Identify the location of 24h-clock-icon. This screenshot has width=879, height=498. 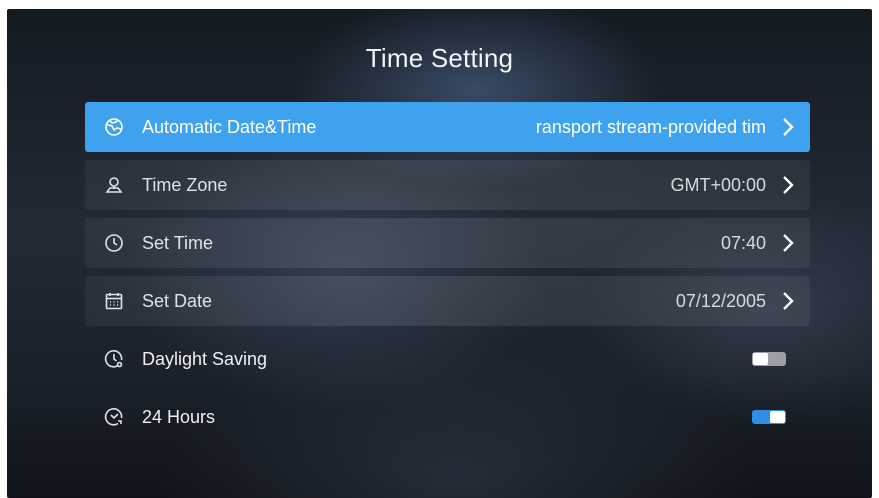
(114, 417).